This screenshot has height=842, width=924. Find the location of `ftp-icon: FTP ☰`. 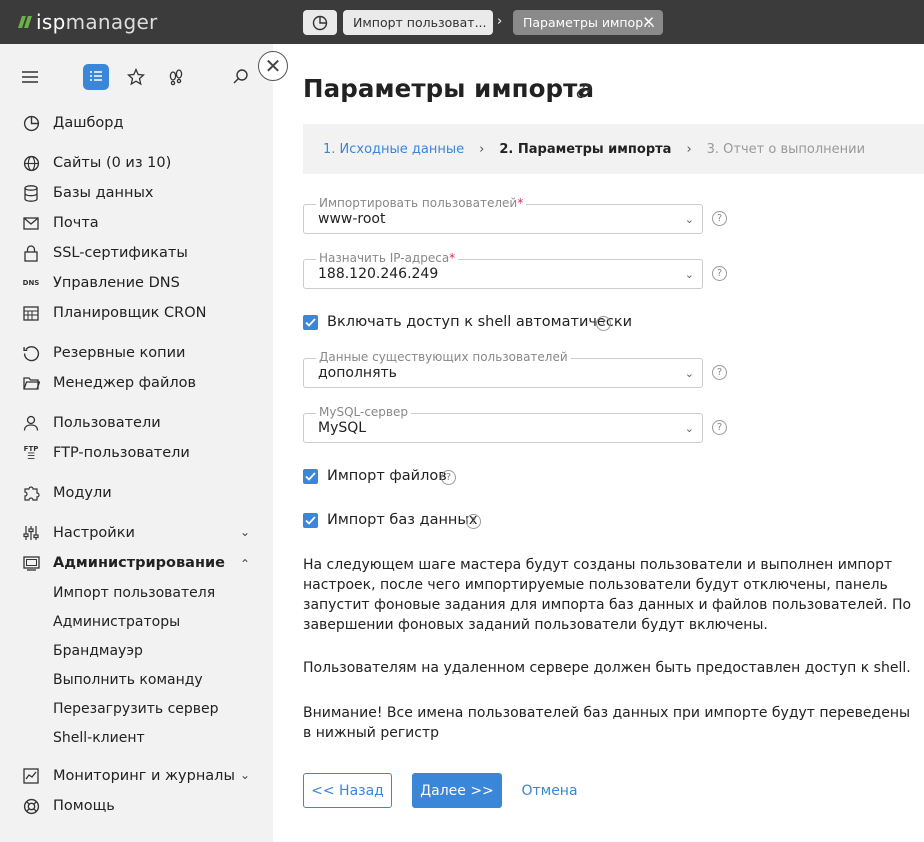

ftp-icon: FTP ☰ is located at coordinates (31, 453).